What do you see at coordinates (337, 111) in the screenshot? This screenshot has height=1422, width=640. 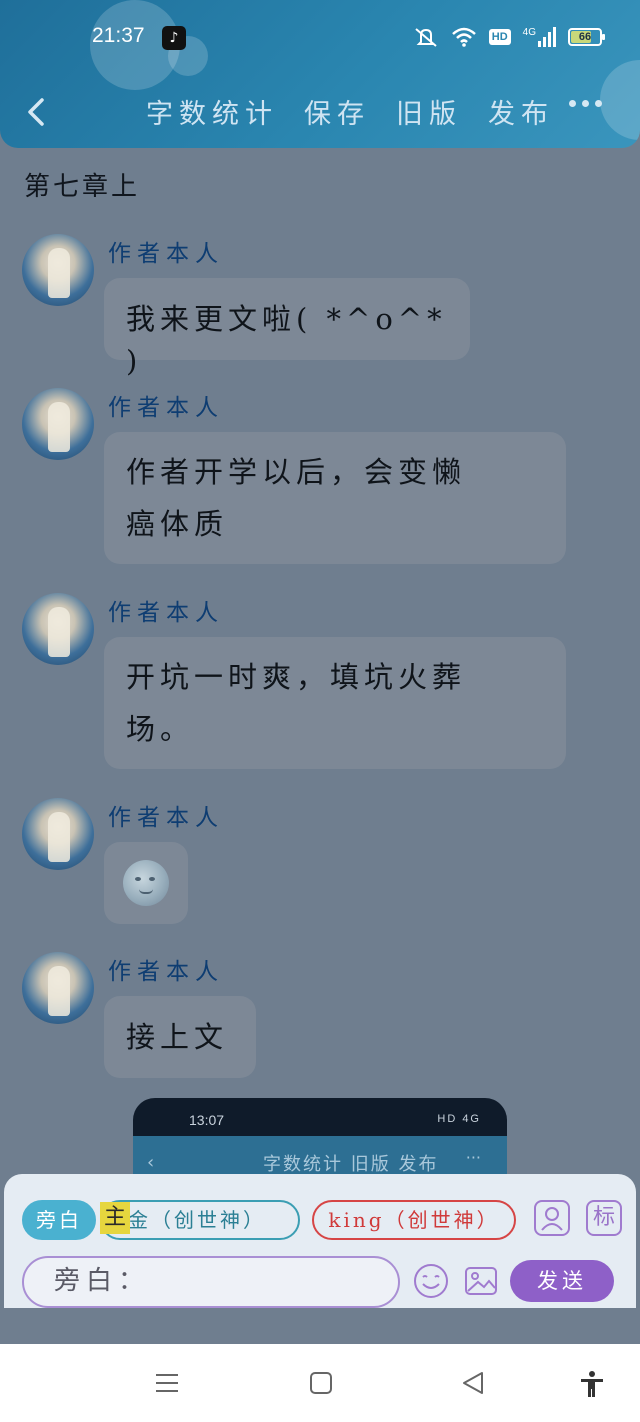 I see `save-button: 保存` at bounding box center [337, 111].